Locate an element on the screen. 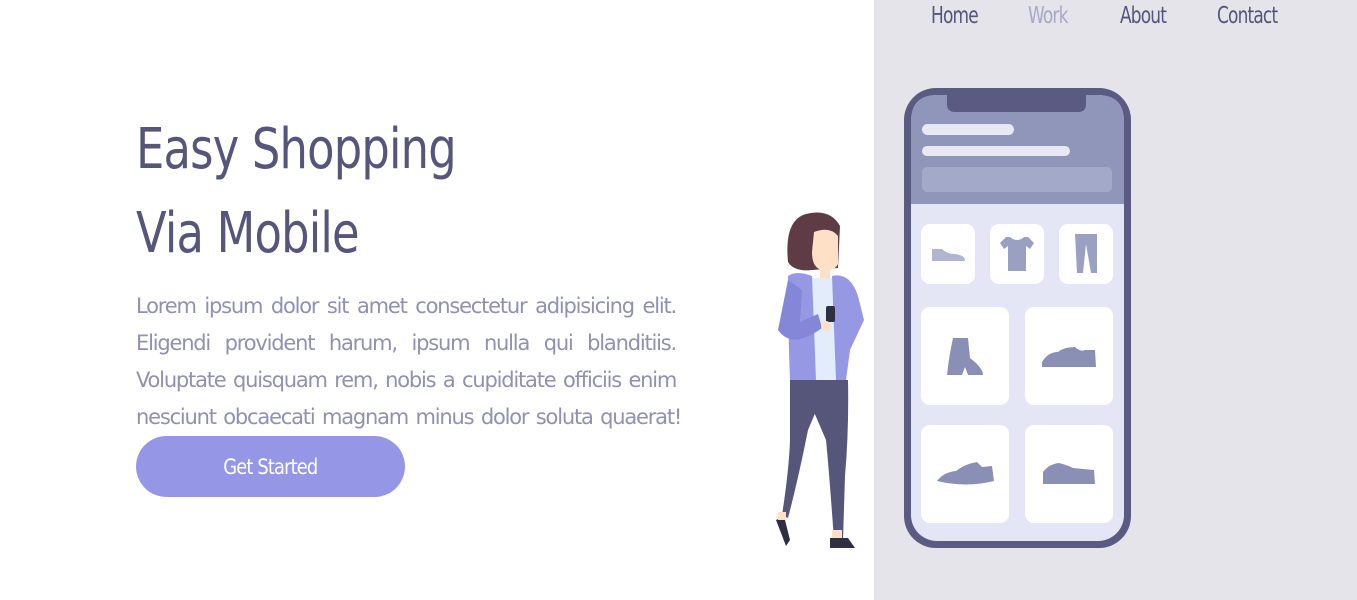  nav-contact: Contact is located at coordinates (1247, 16).